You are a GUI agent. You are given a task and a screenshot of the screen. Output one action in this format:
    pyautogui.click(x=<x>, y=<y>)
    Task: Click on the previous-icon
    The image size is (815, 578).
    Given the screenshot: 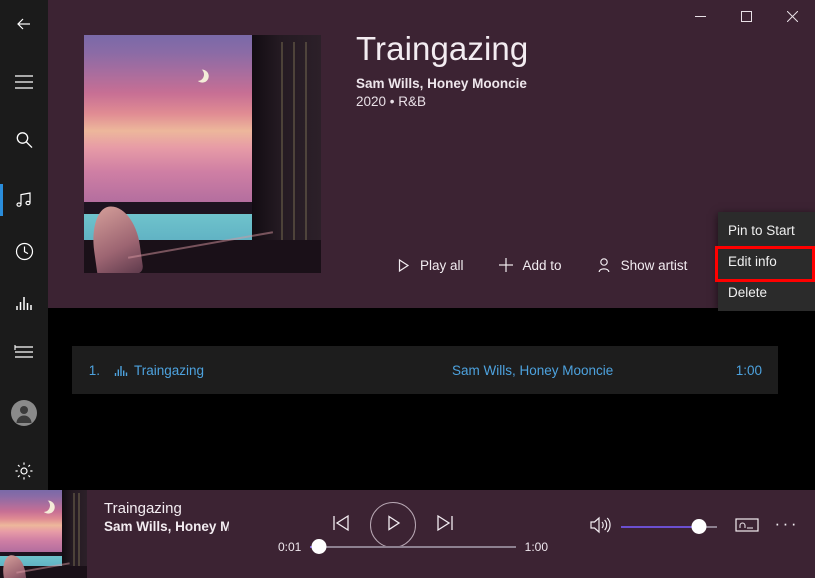 What is the action you would take?
    pyautogui.click(x=341, y=525)
    